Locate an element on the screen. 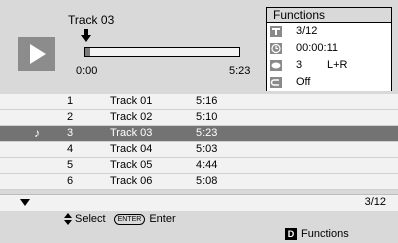  scroll-down-icon is located at coordinates (25, 202).